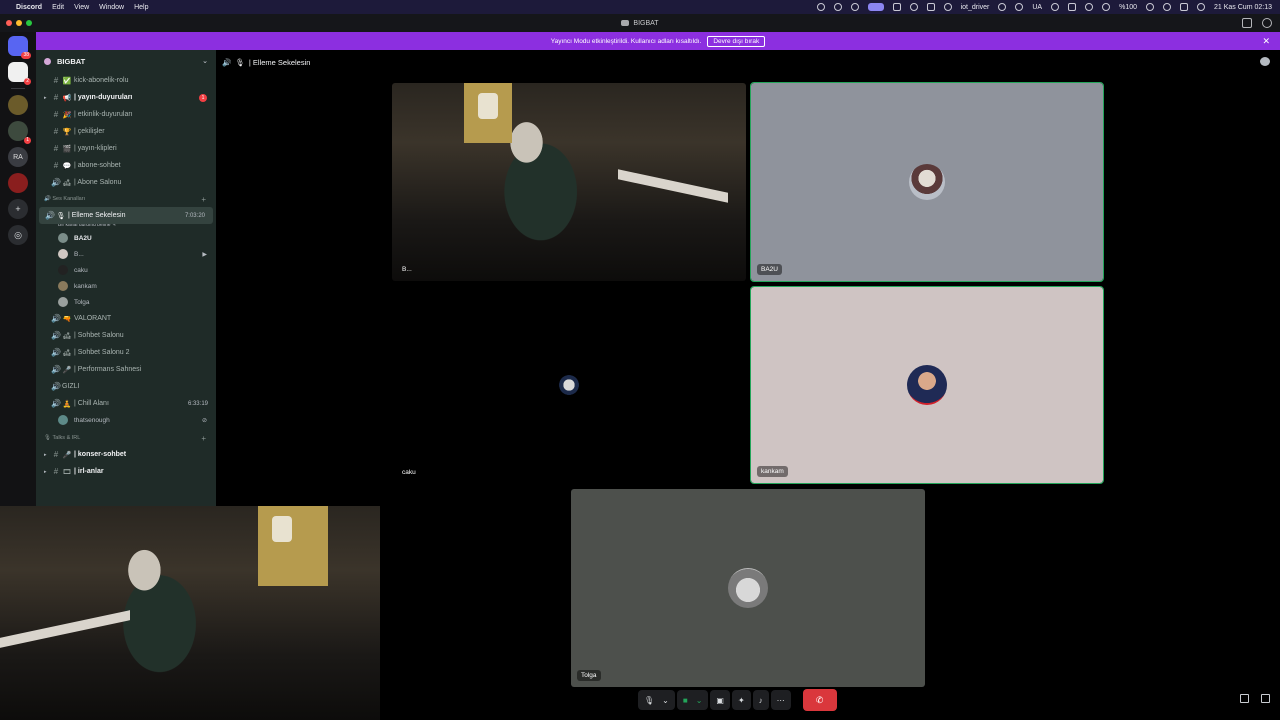 This screenshot has height=720, width=1280. I want to click on disable-streamer-mode-button: Devre dışı bırak, so click(736, 41).